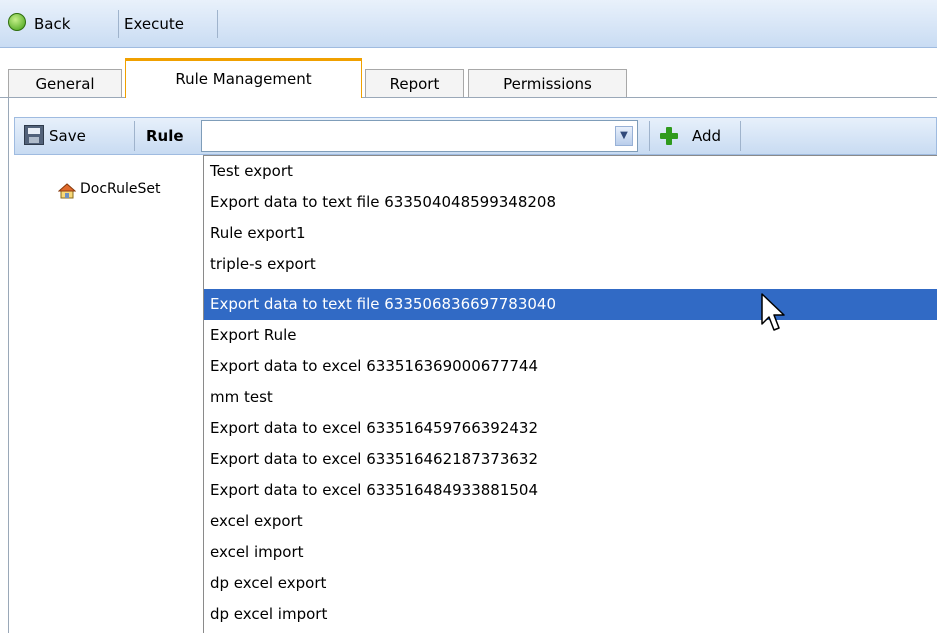 Image resolution: width=937 pixels, height=633 pixels. Describe the element at coordinates (34, 135) in the screenshot. I see `save-icon` at that location.